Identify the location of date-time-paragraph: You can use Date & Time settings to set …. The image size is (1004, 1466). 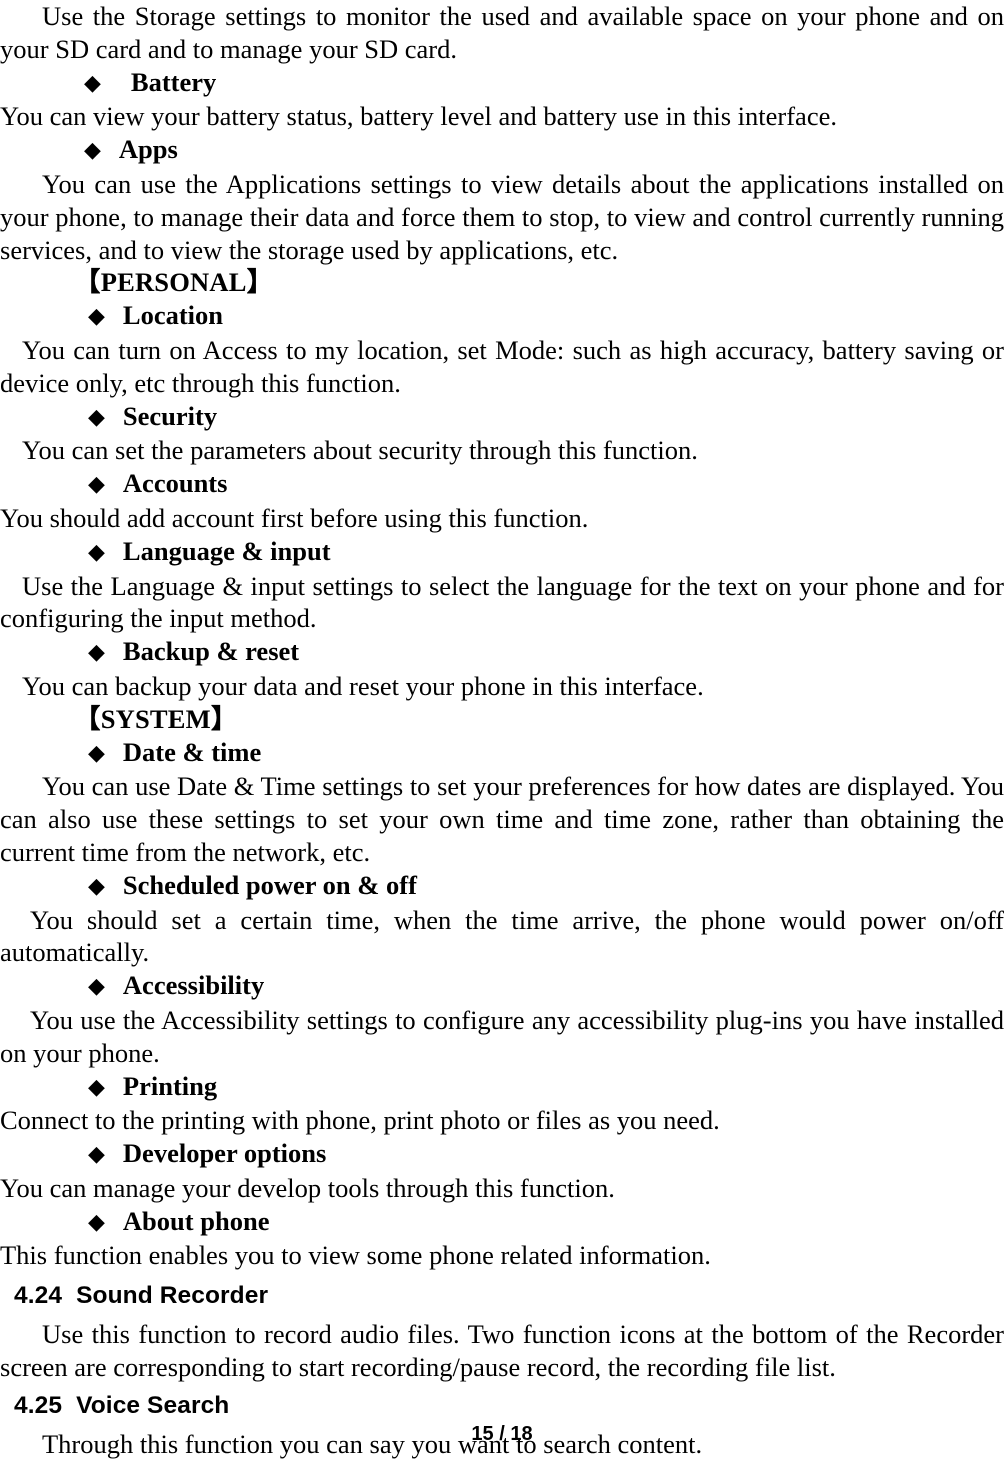
(502, 819).